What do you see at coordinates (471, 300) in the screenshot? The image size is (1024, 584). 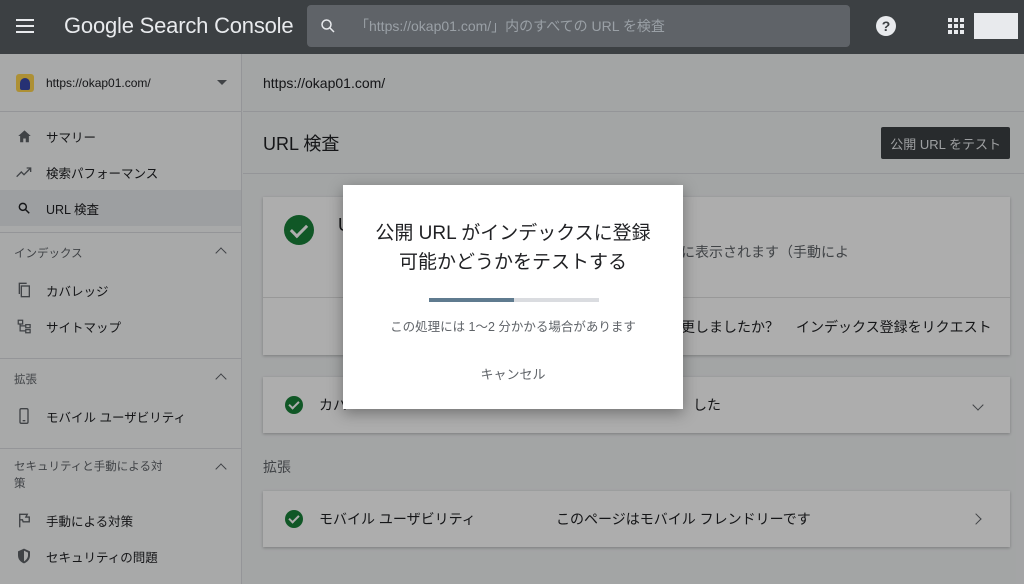 I see `progress-fill` at bounding box center [471, 300].